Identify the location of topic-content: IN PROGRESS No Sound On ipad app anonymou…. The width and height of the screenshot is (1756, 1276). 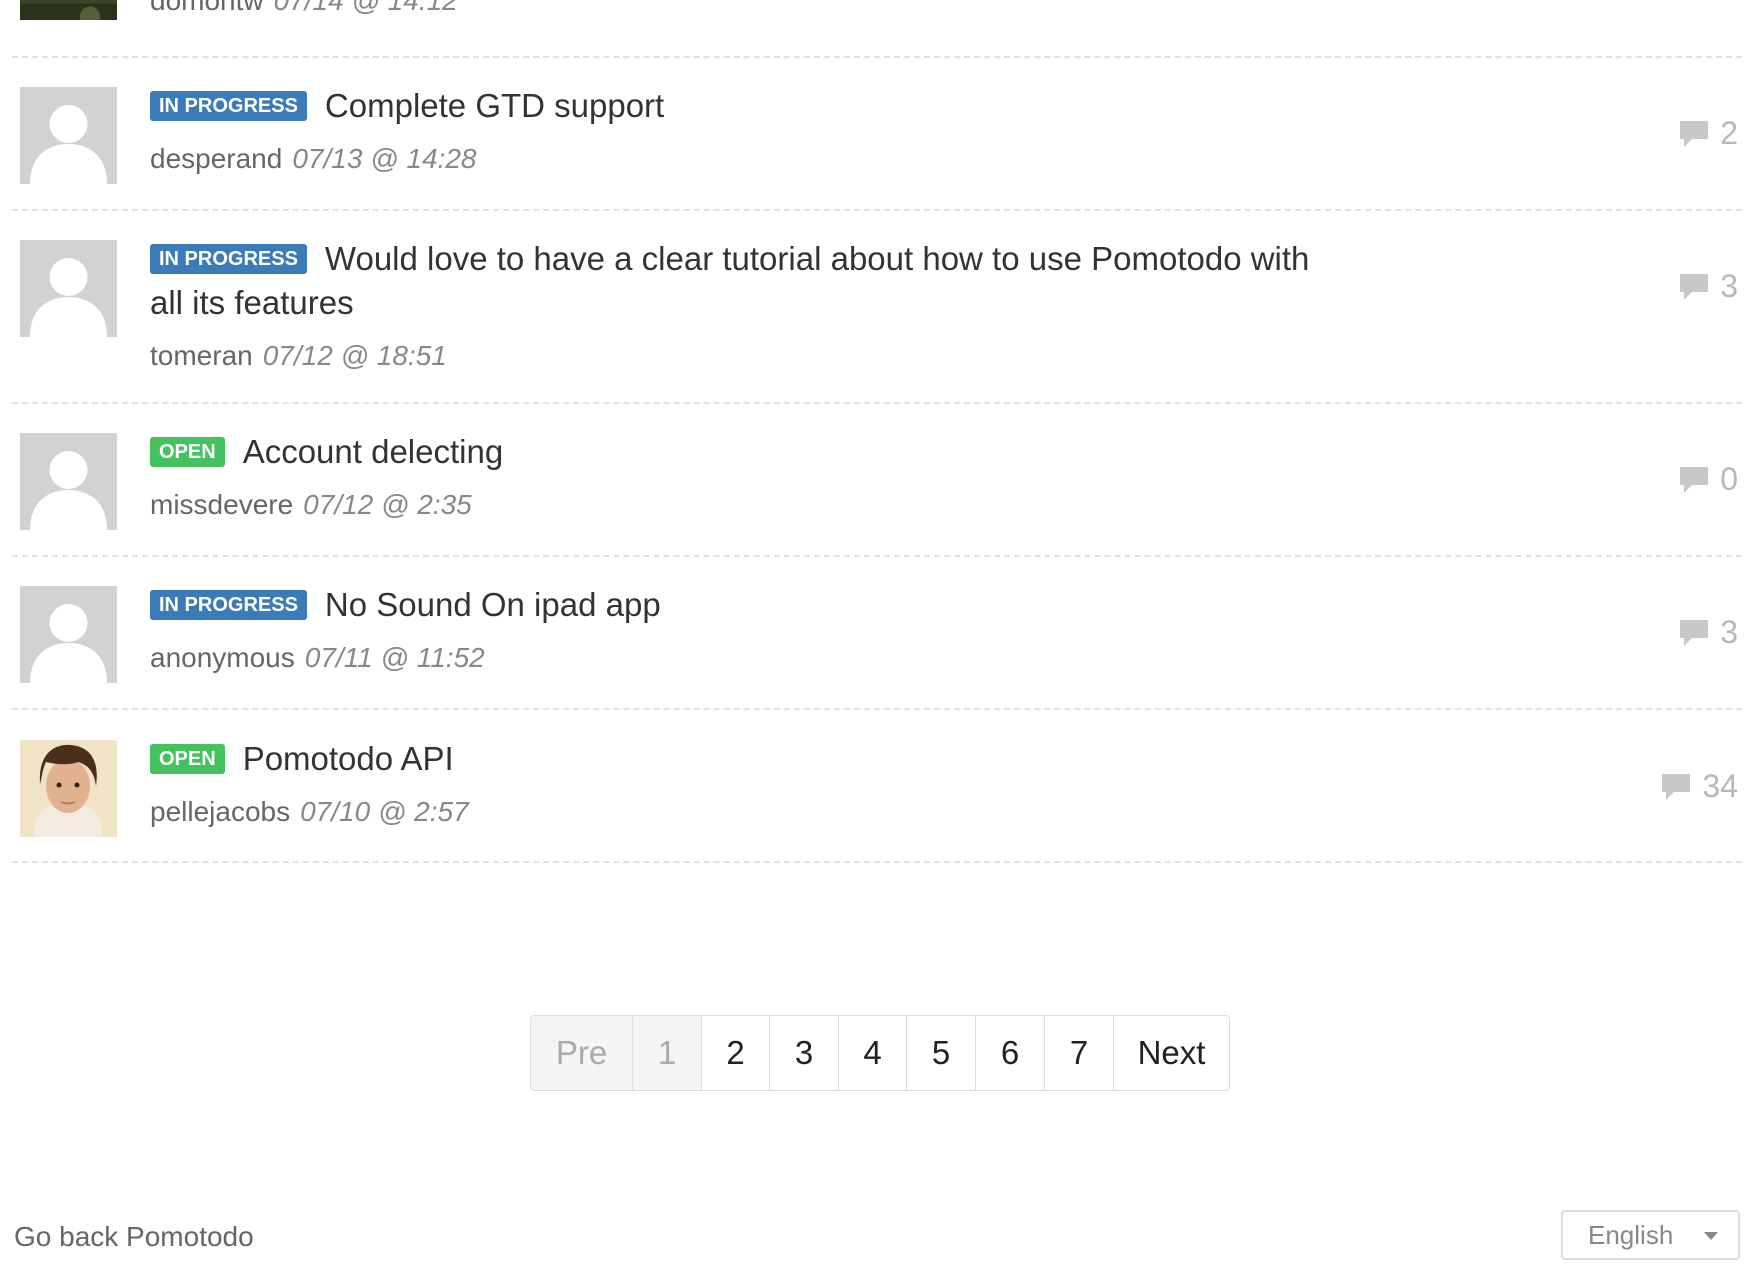
(745, 629).